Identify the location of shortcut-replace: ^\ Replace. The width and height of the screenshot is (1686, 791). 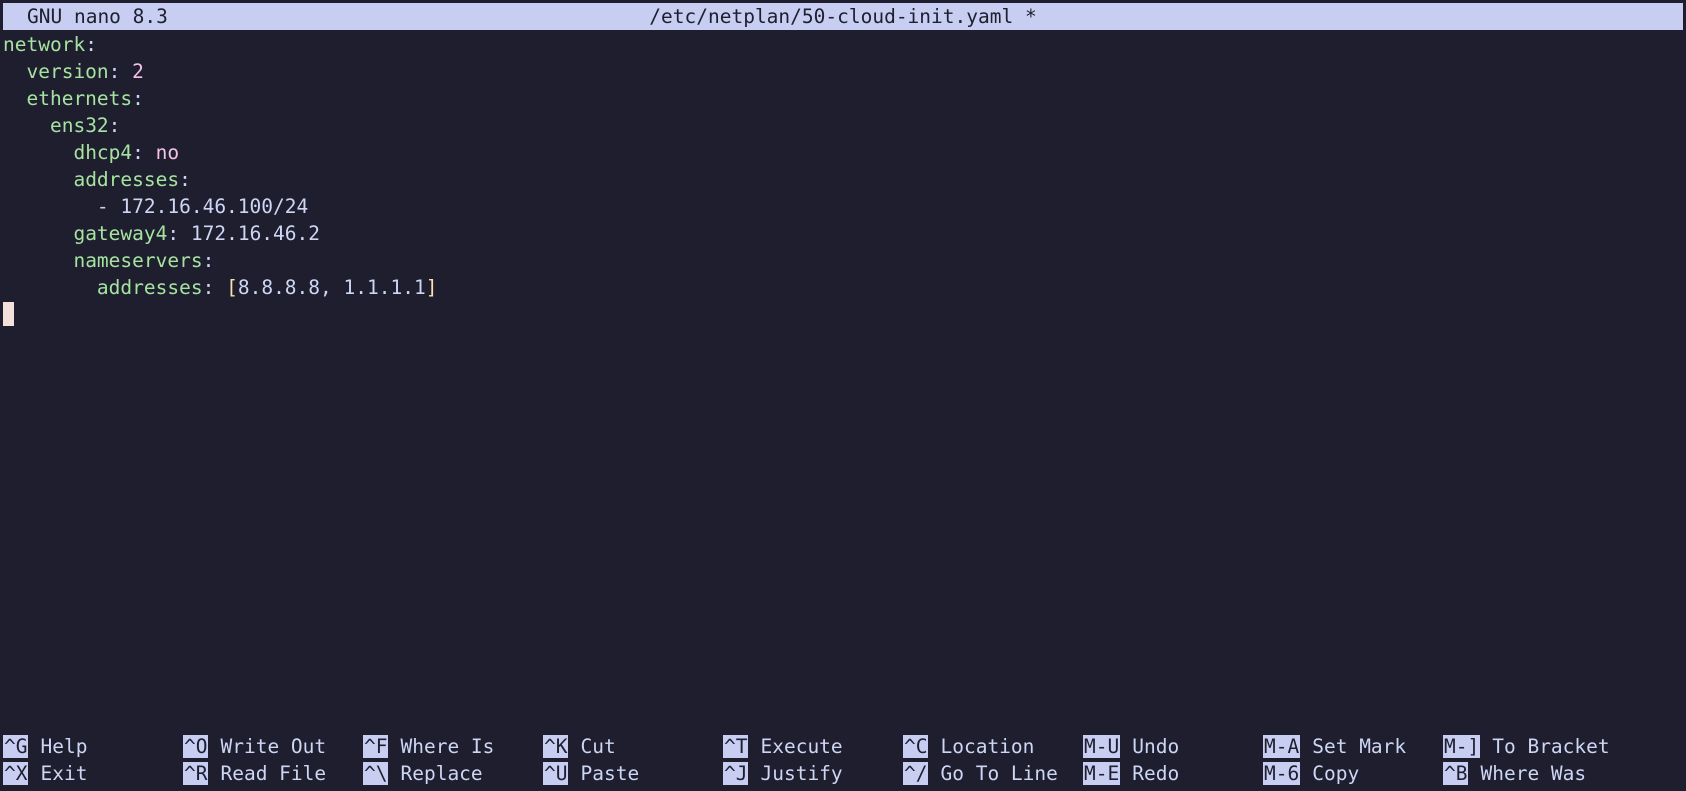
(423, 773).